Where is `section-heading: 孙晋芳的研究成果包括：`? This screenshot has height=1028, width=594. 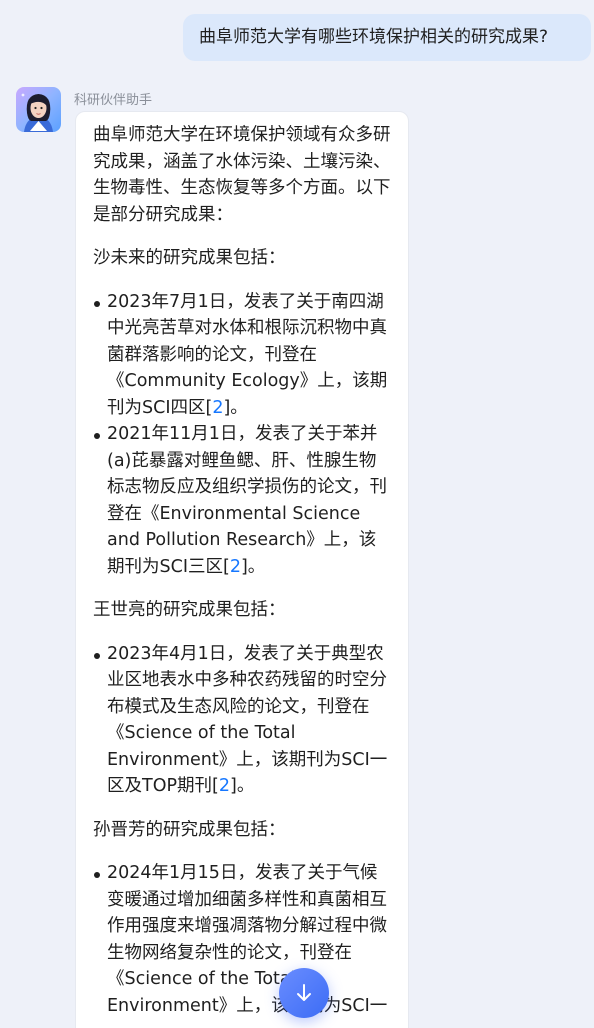
section-heading: 孙晋芳的研究成果包括： is located at coordinates (189, 829).